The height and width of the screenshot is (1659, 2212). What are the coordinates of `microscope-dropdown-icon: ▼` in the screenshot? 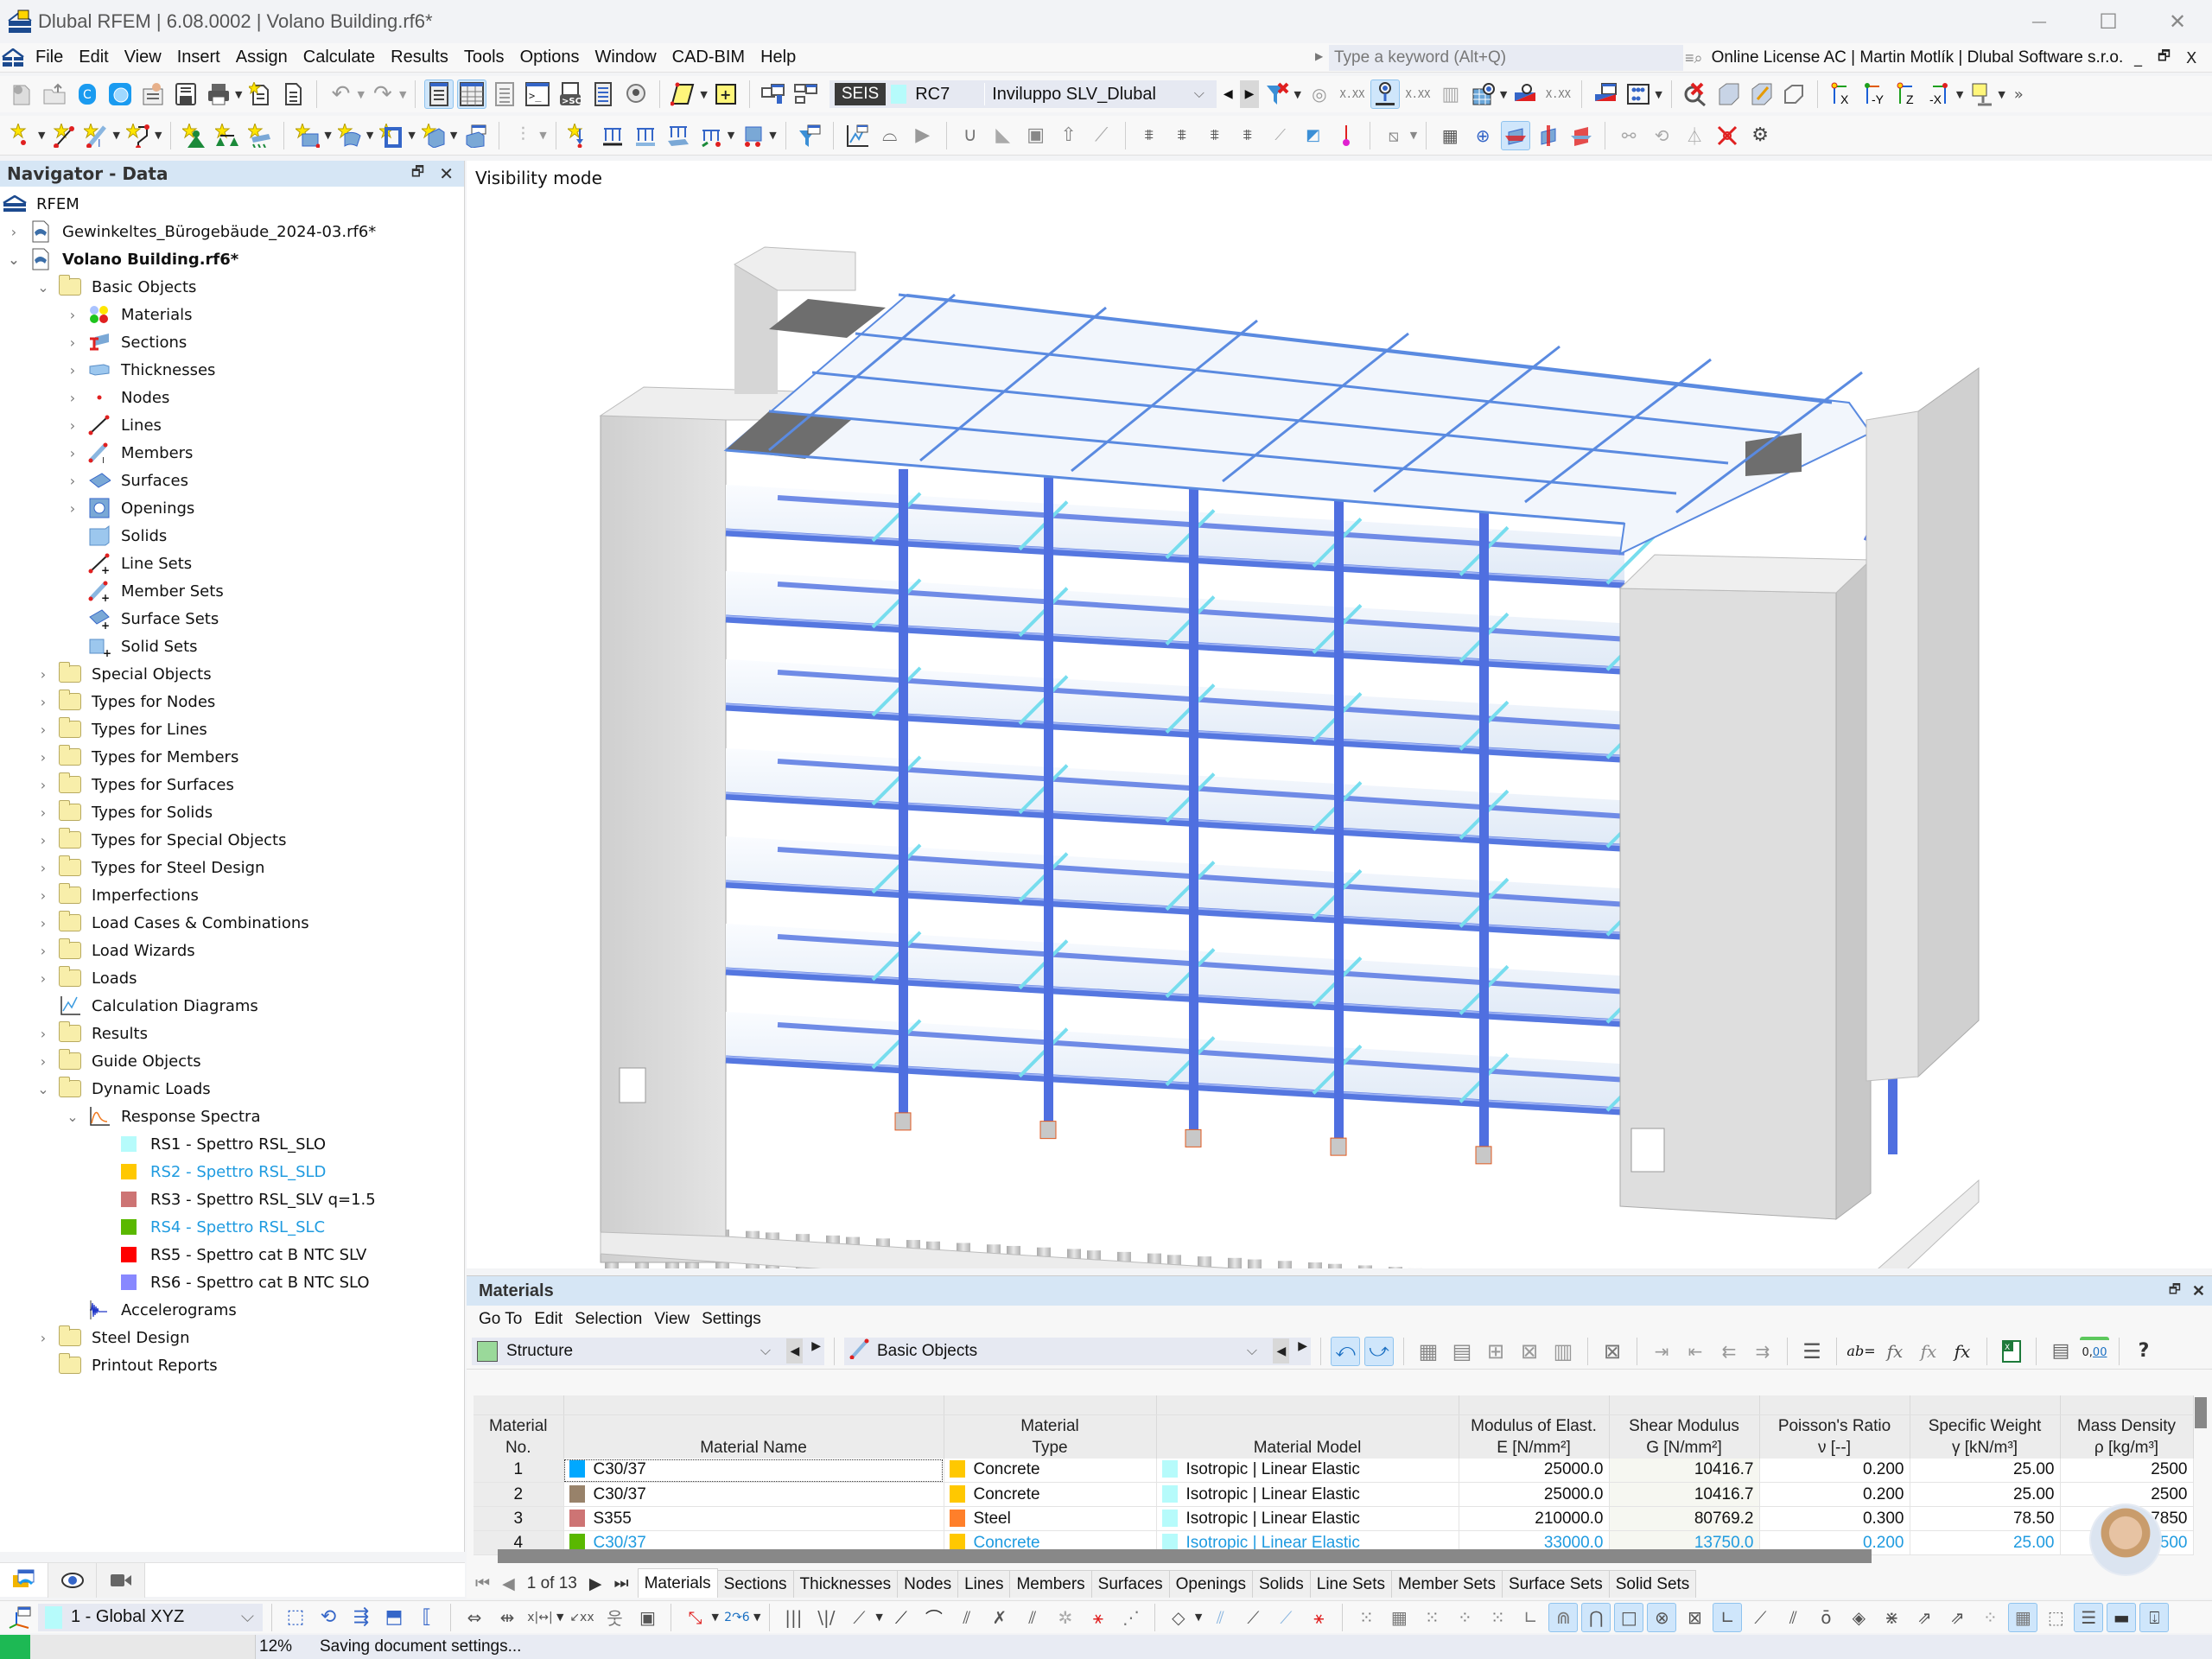 It's located at (2001, 94).